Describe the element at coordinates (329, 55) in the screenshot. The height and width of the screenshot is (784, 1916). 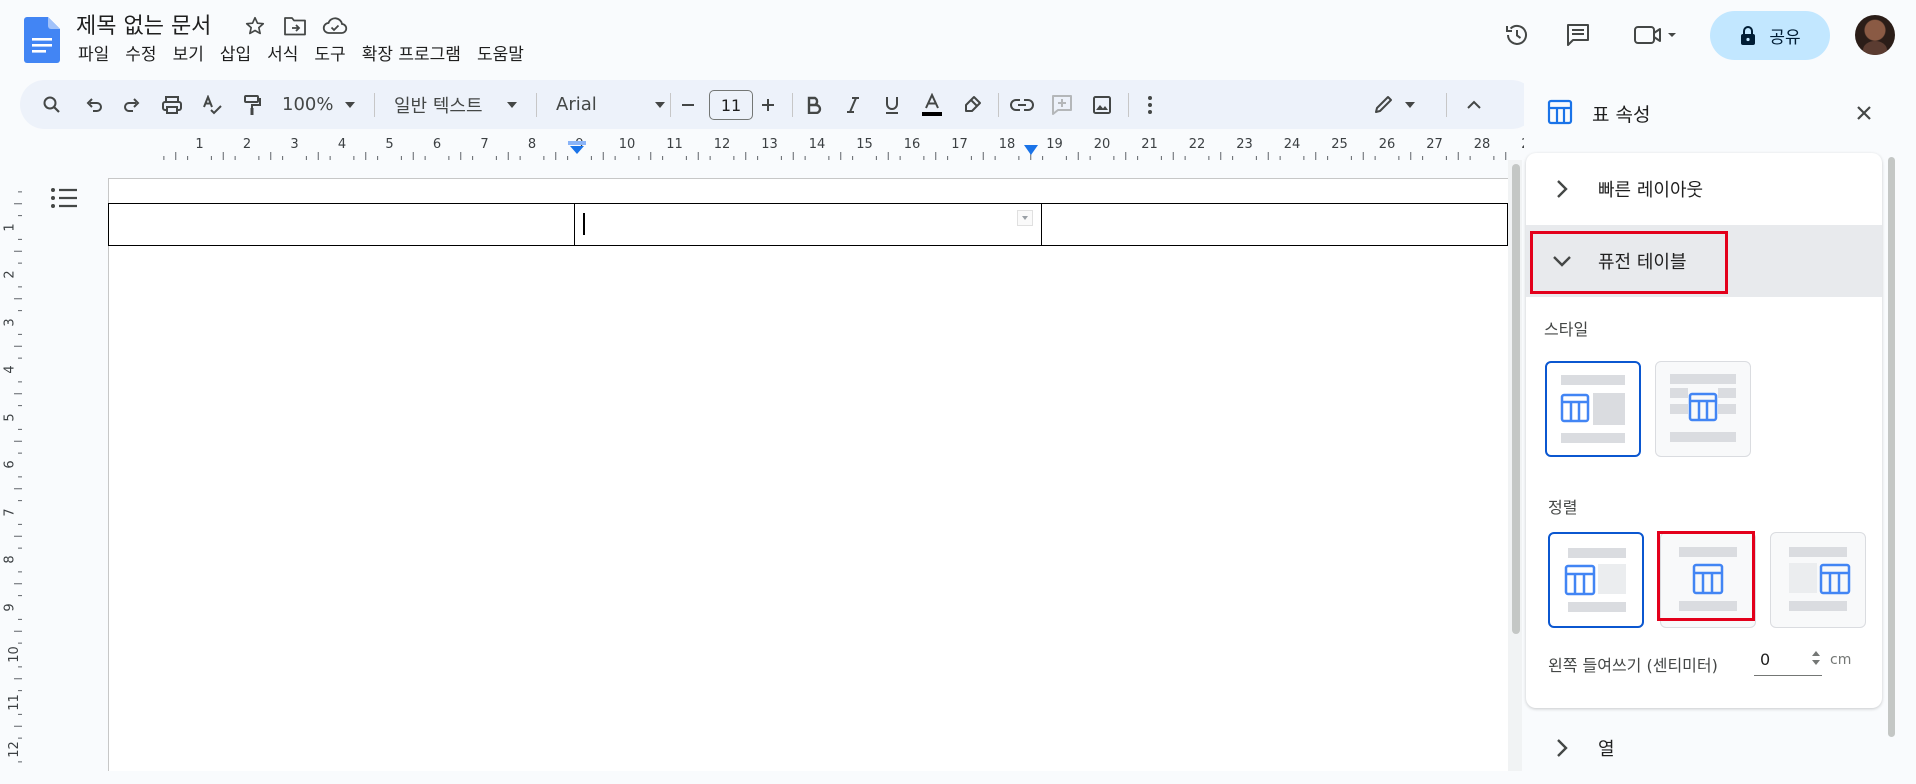
I see `menu-tools: 도구` at that location.